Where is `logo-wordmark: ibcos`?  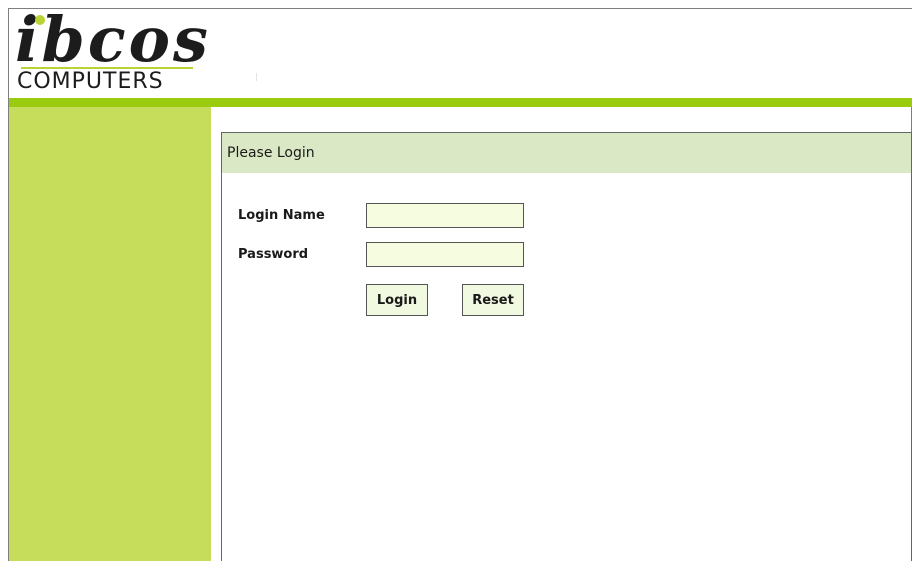
logo-wordmark: ibcos is located at coordinates (113, 39).